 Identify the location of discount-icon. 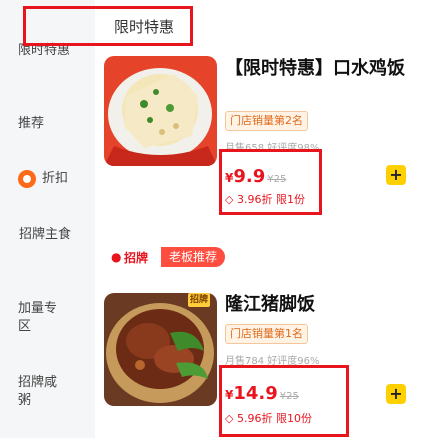
(27, 179).